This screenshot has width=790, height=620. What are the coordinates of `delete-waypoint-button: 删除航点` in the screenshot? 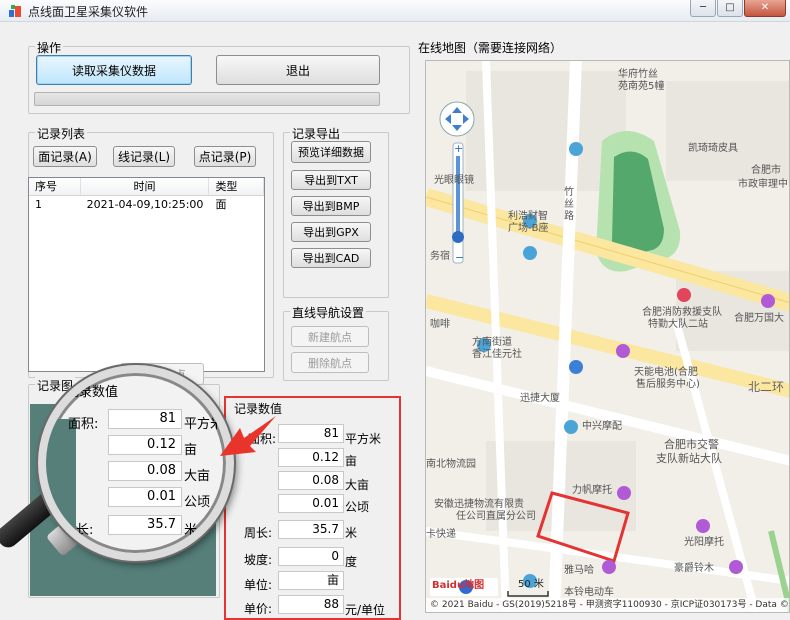 It's located at (330, 362).